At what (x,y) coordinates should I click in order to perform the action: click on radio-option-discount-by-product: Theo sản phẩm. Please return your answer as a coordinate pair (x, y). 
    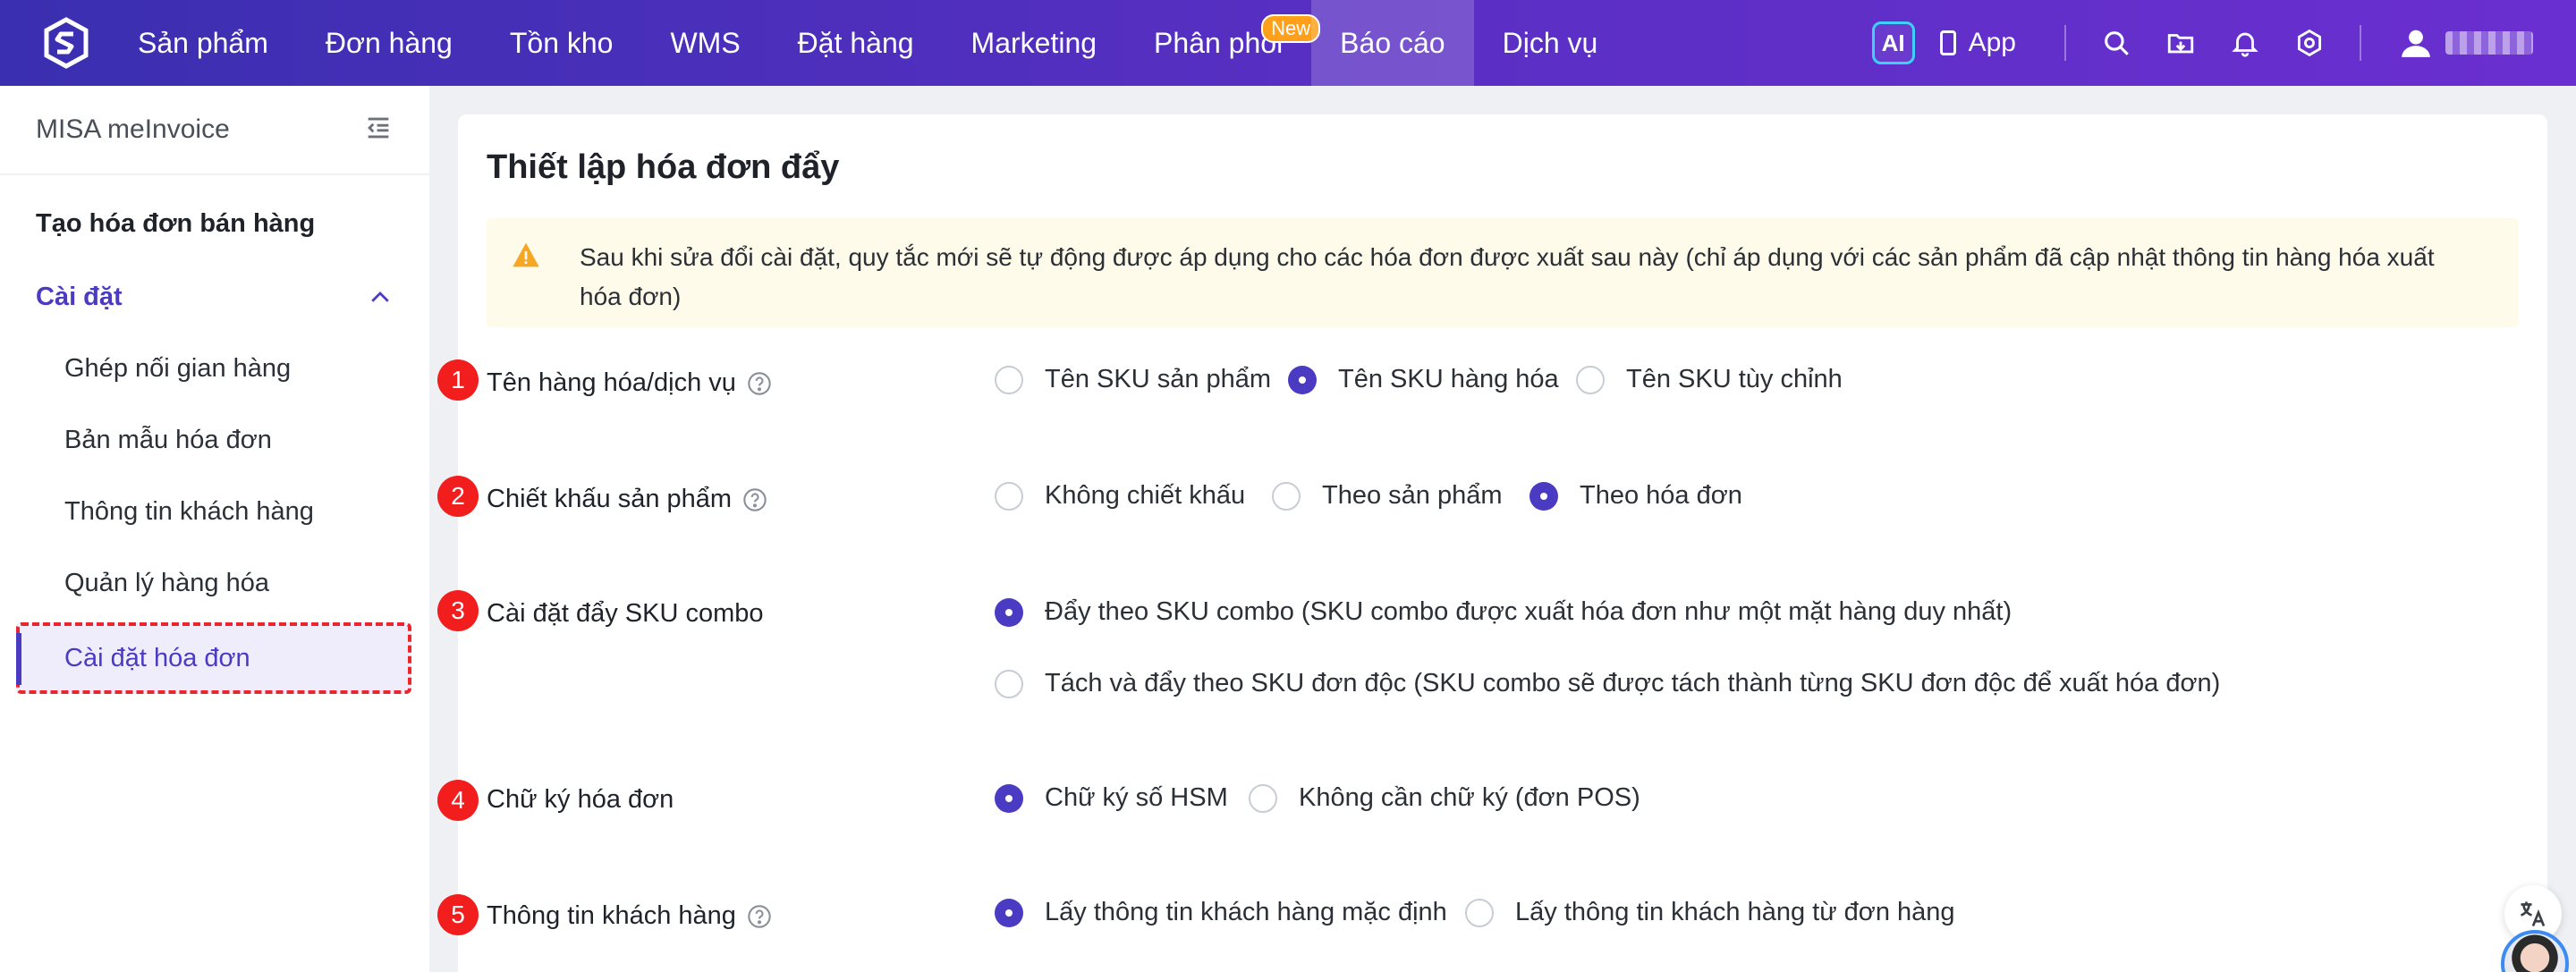
    Looking at the image, I should click on (1387, 496).